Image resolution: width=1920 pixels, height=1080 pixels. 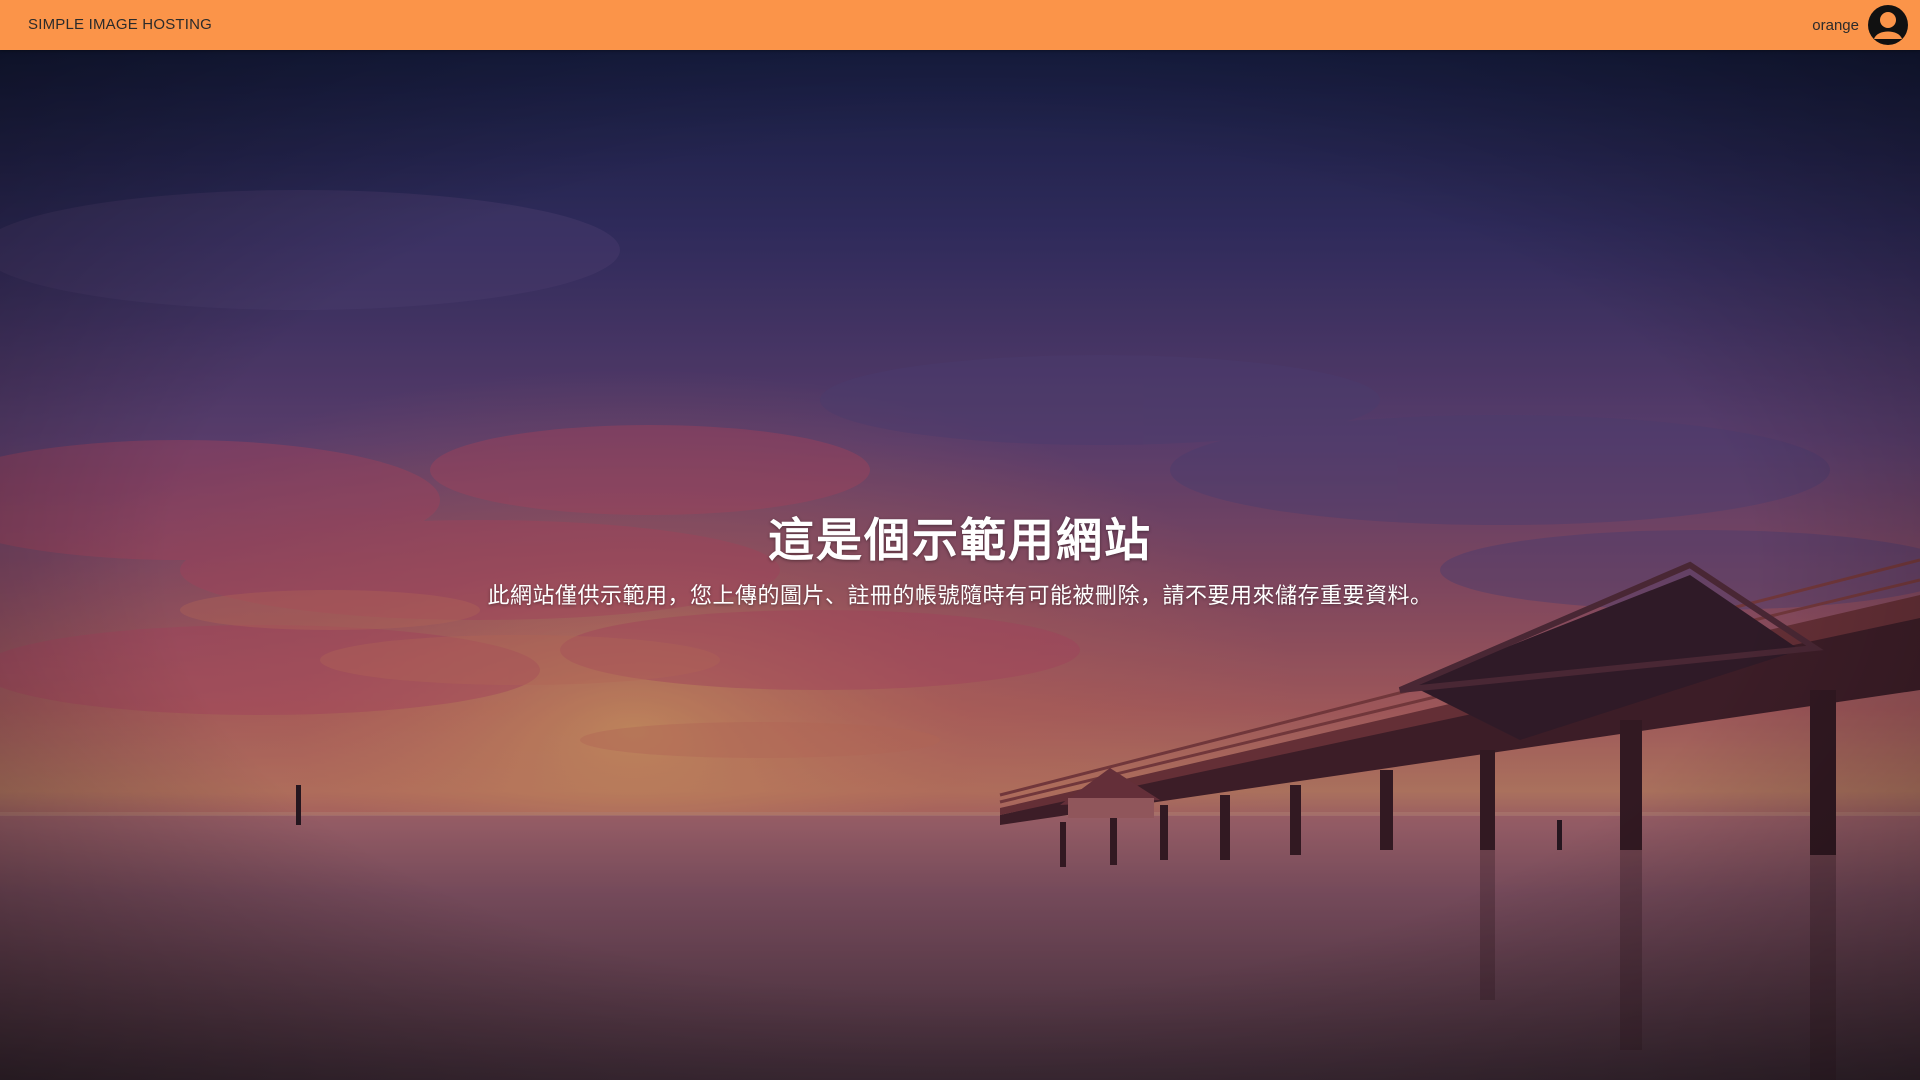 What do you see at coordinates (1835, 25) in the screenshot?
I see `username-label: orange` at bounding box center [1835, 25].